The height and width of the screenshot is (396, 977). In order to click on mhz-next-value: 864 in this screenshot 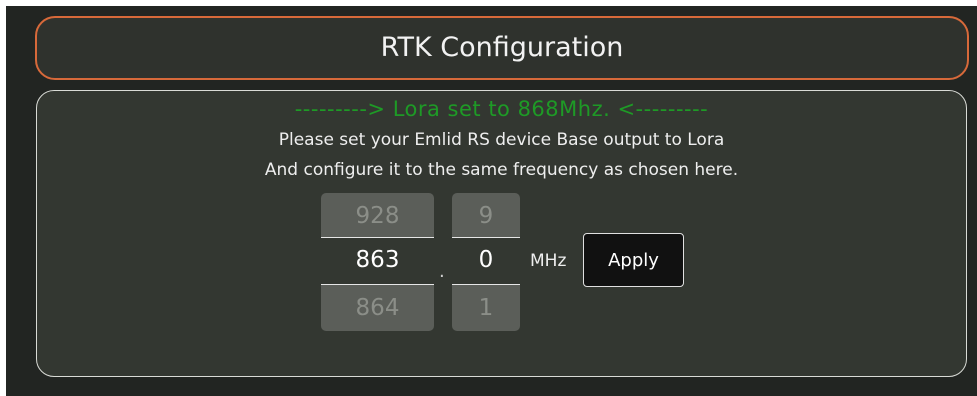, I will do `click(377, 308)`.